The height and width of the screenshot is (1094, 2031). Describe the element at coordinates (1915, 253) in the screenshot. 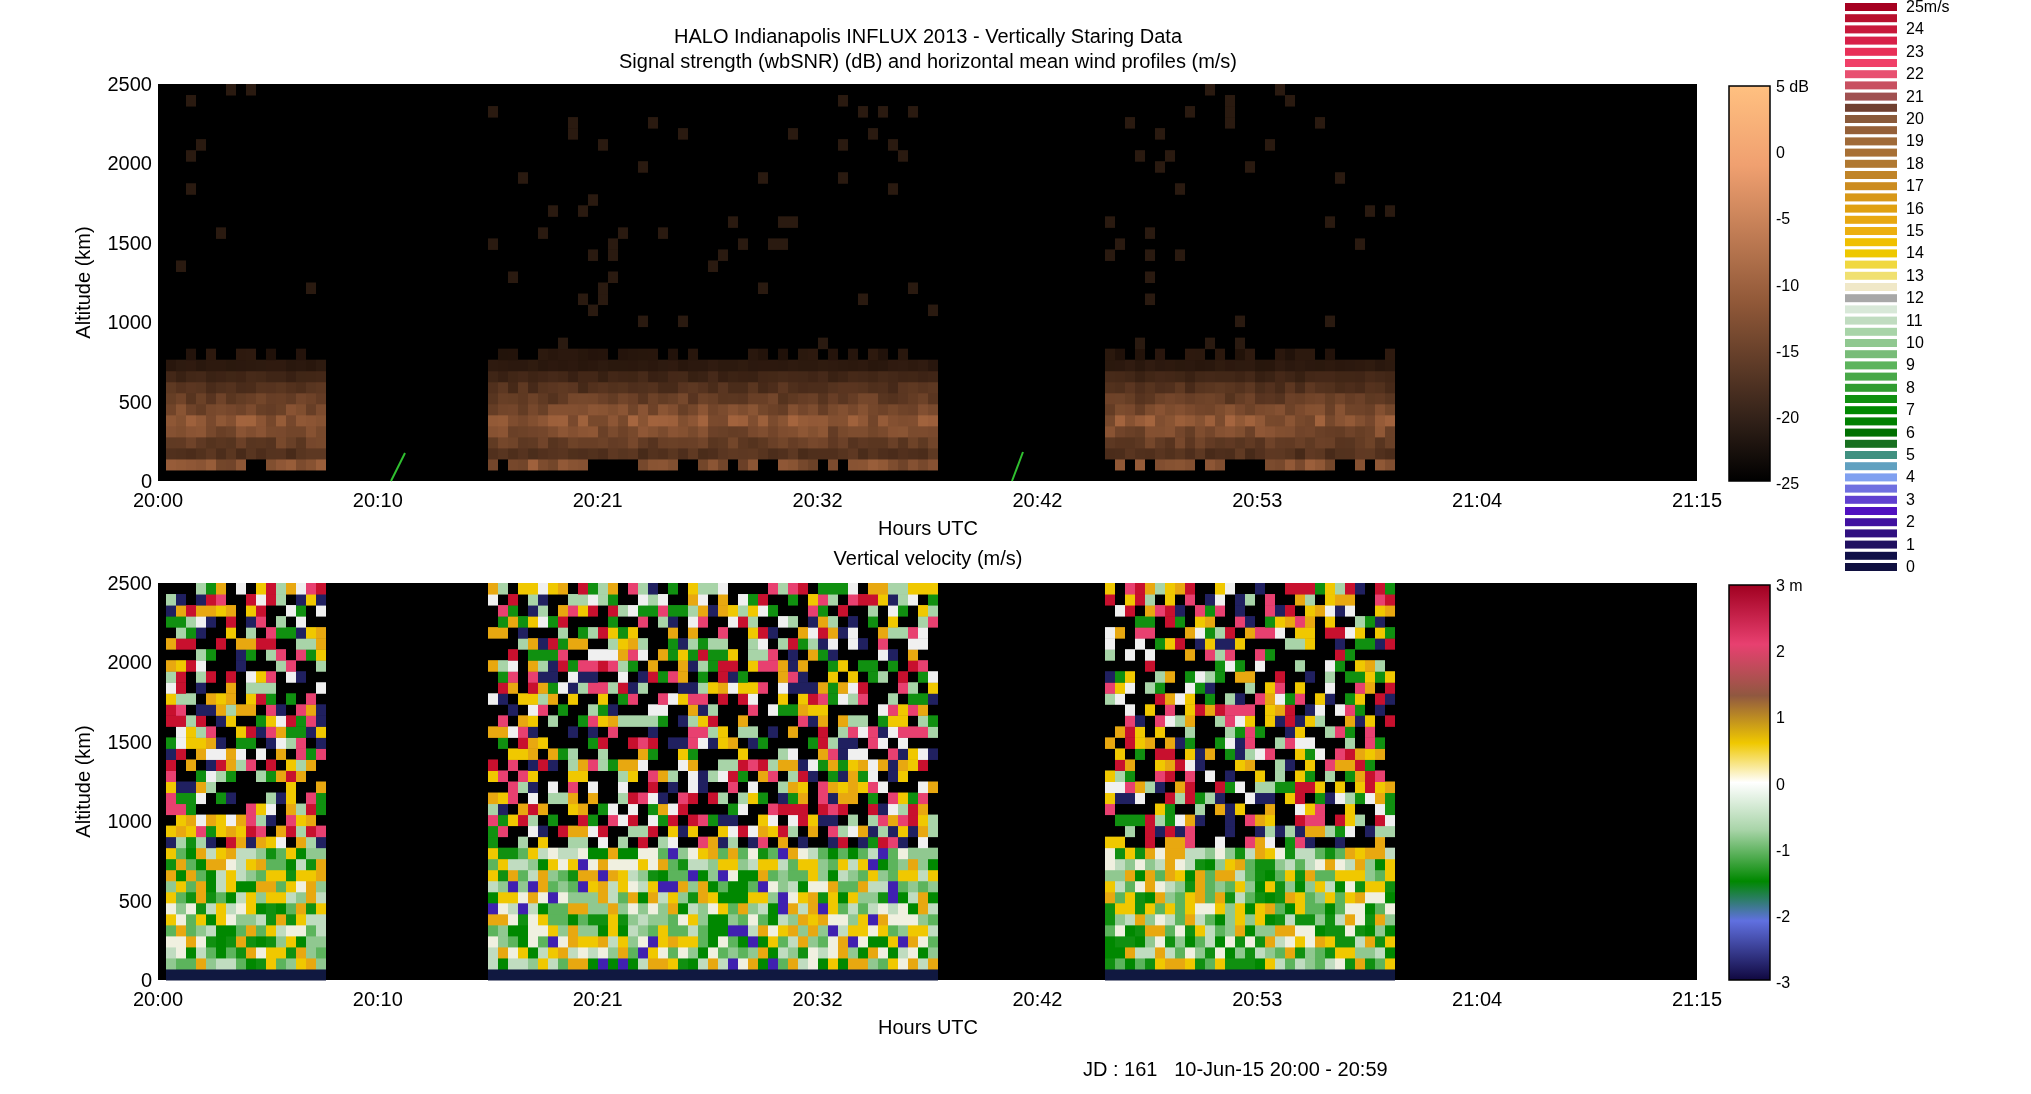

I see `legend-label: 14` at that location.